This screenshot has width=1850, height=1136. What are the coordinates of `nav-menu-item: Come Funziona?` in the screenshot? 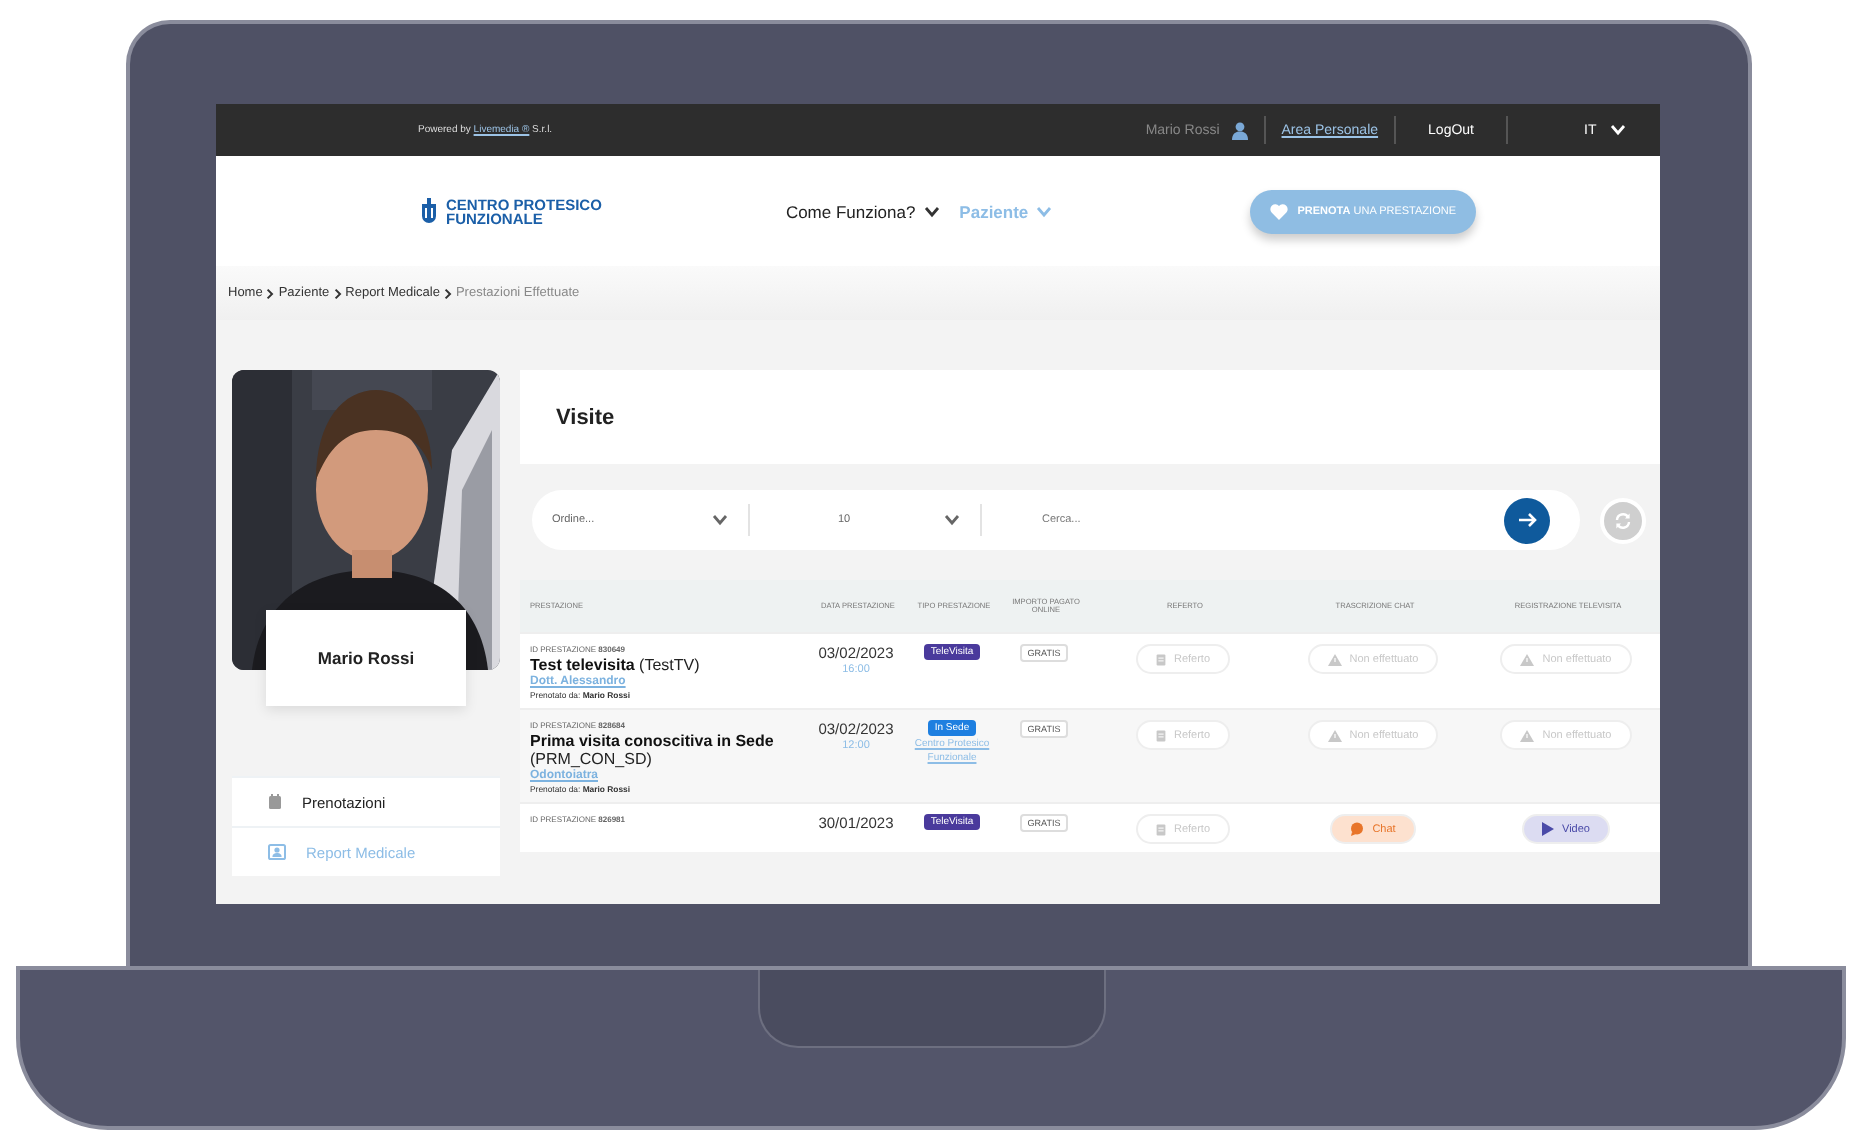 It's located at (862, 211).